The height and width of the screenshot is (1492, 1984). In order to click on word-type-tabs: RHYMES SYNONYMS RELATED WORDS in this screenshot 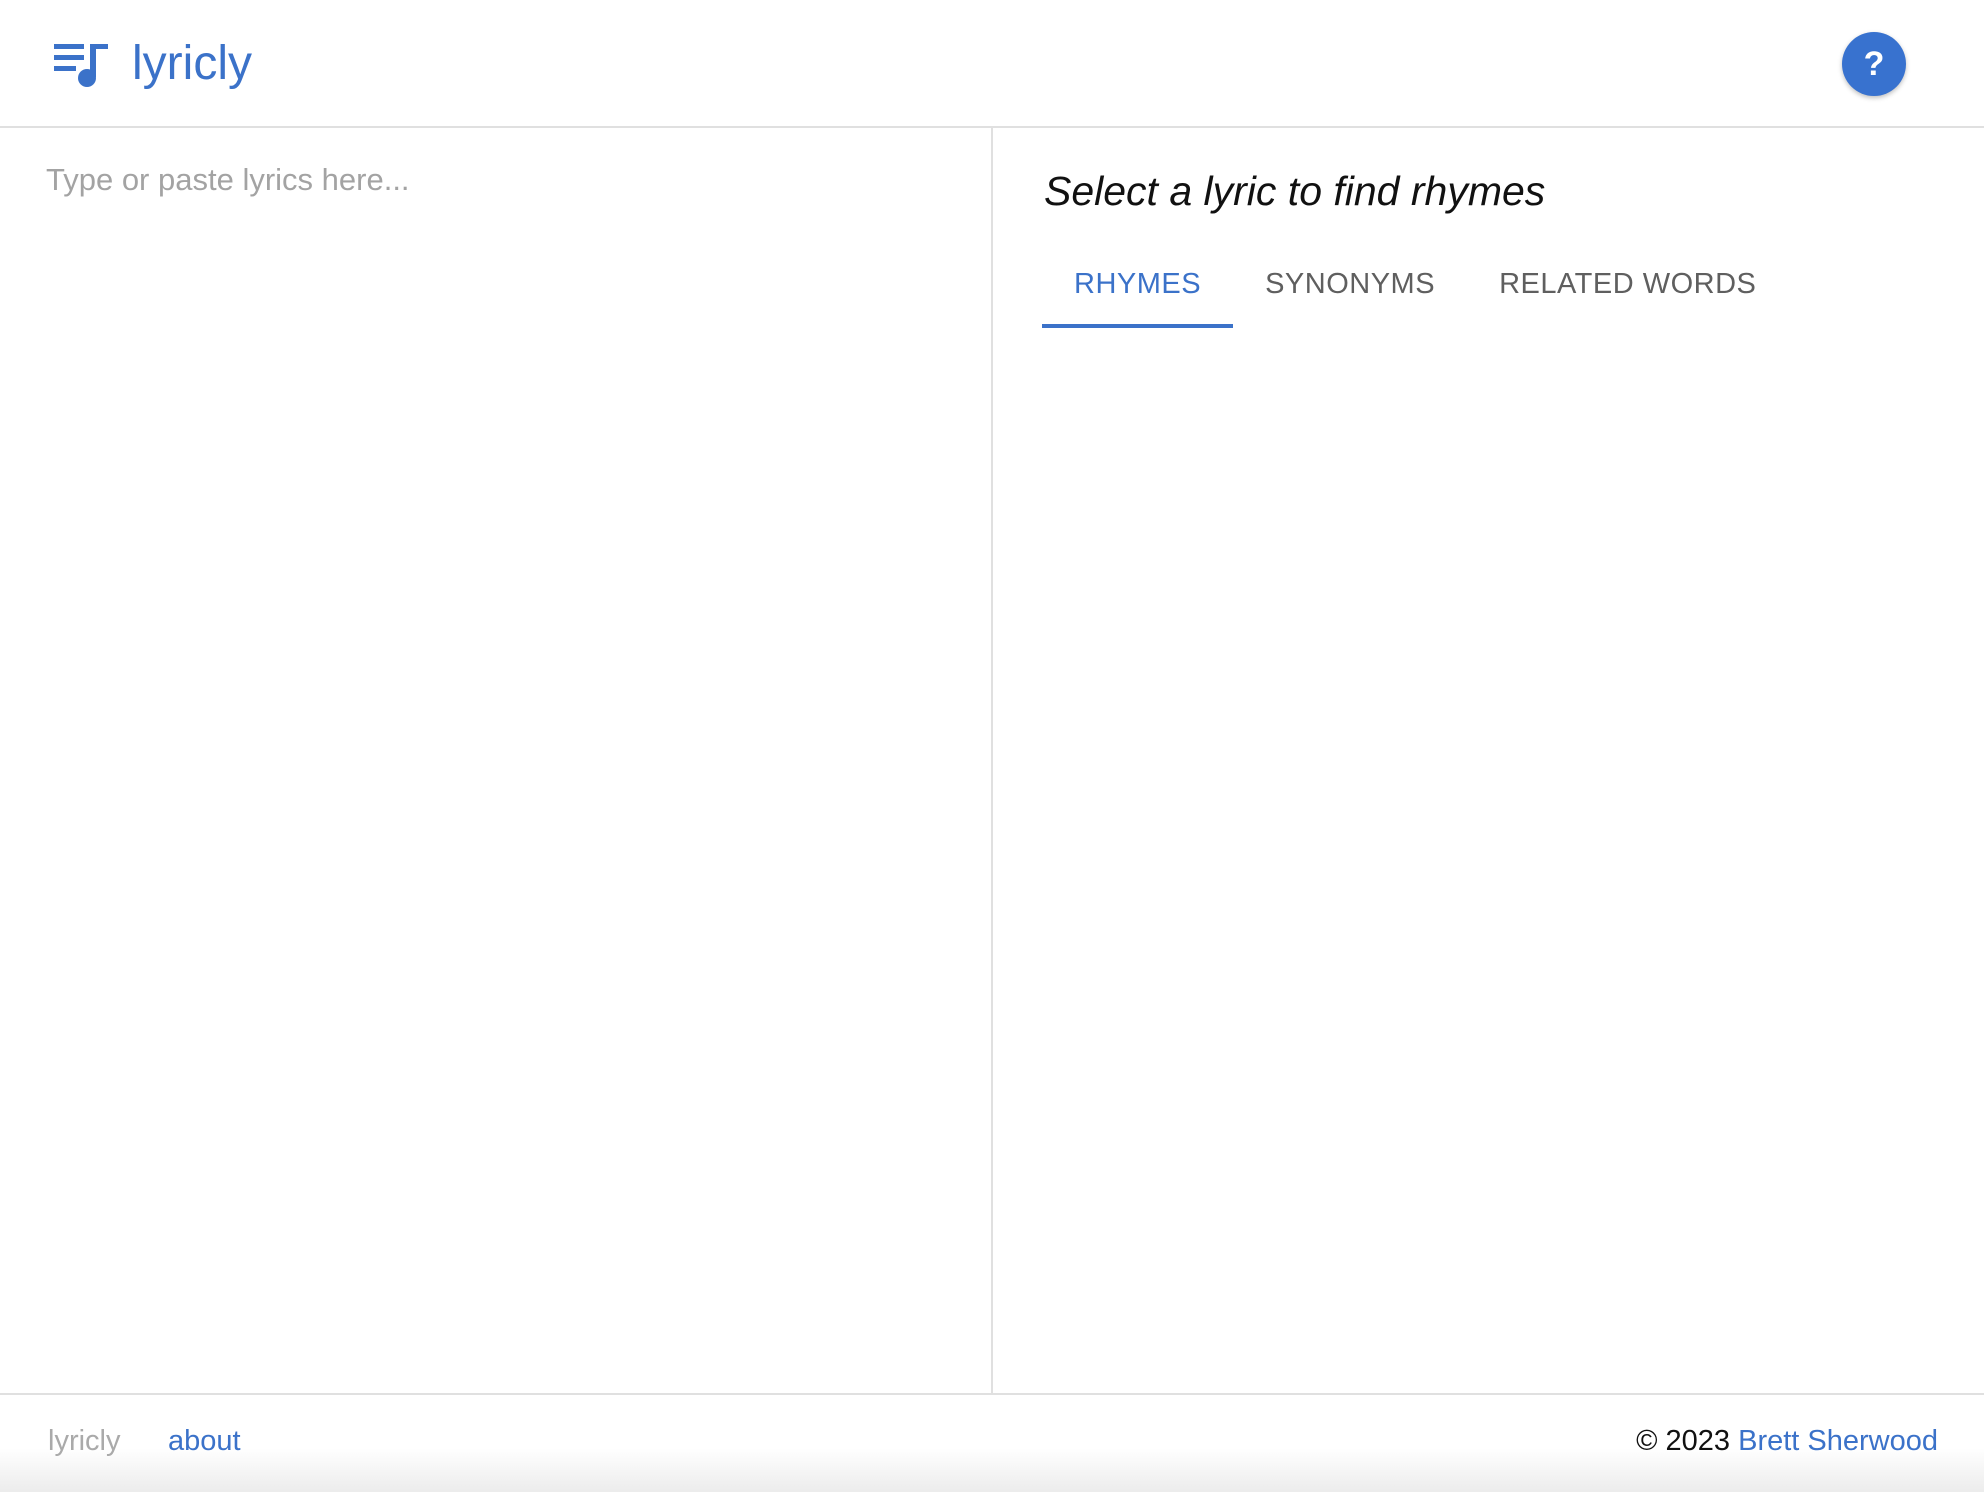, I will do `click(1415, 288)`.